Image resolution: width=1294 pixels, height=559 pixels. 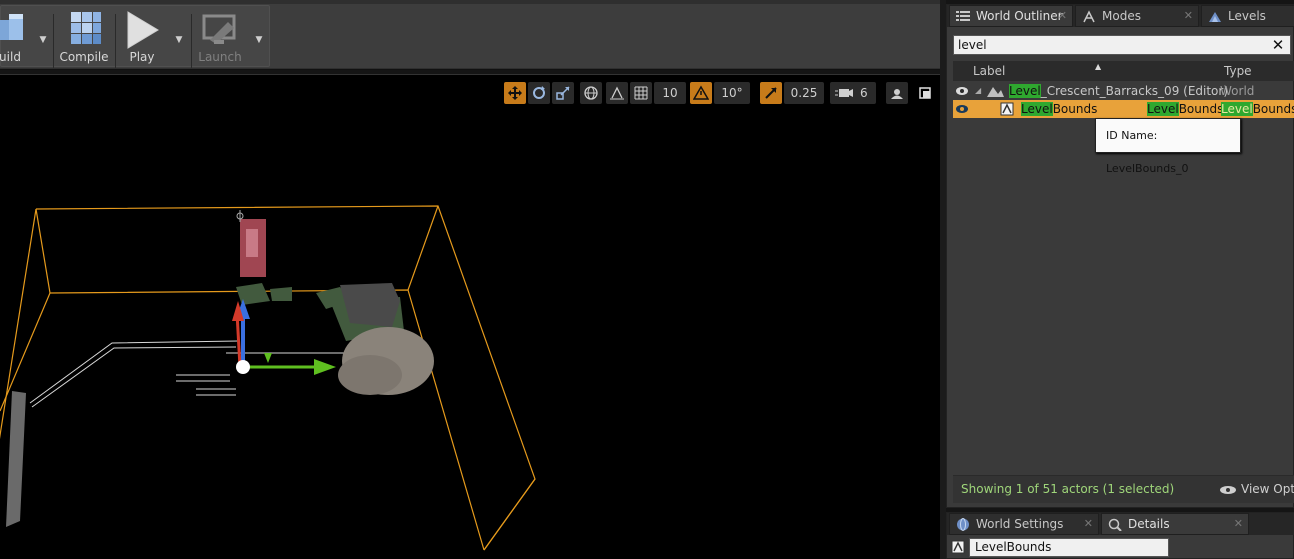 I want to click on column-type-header: Type, so click(x=1238, y=71).